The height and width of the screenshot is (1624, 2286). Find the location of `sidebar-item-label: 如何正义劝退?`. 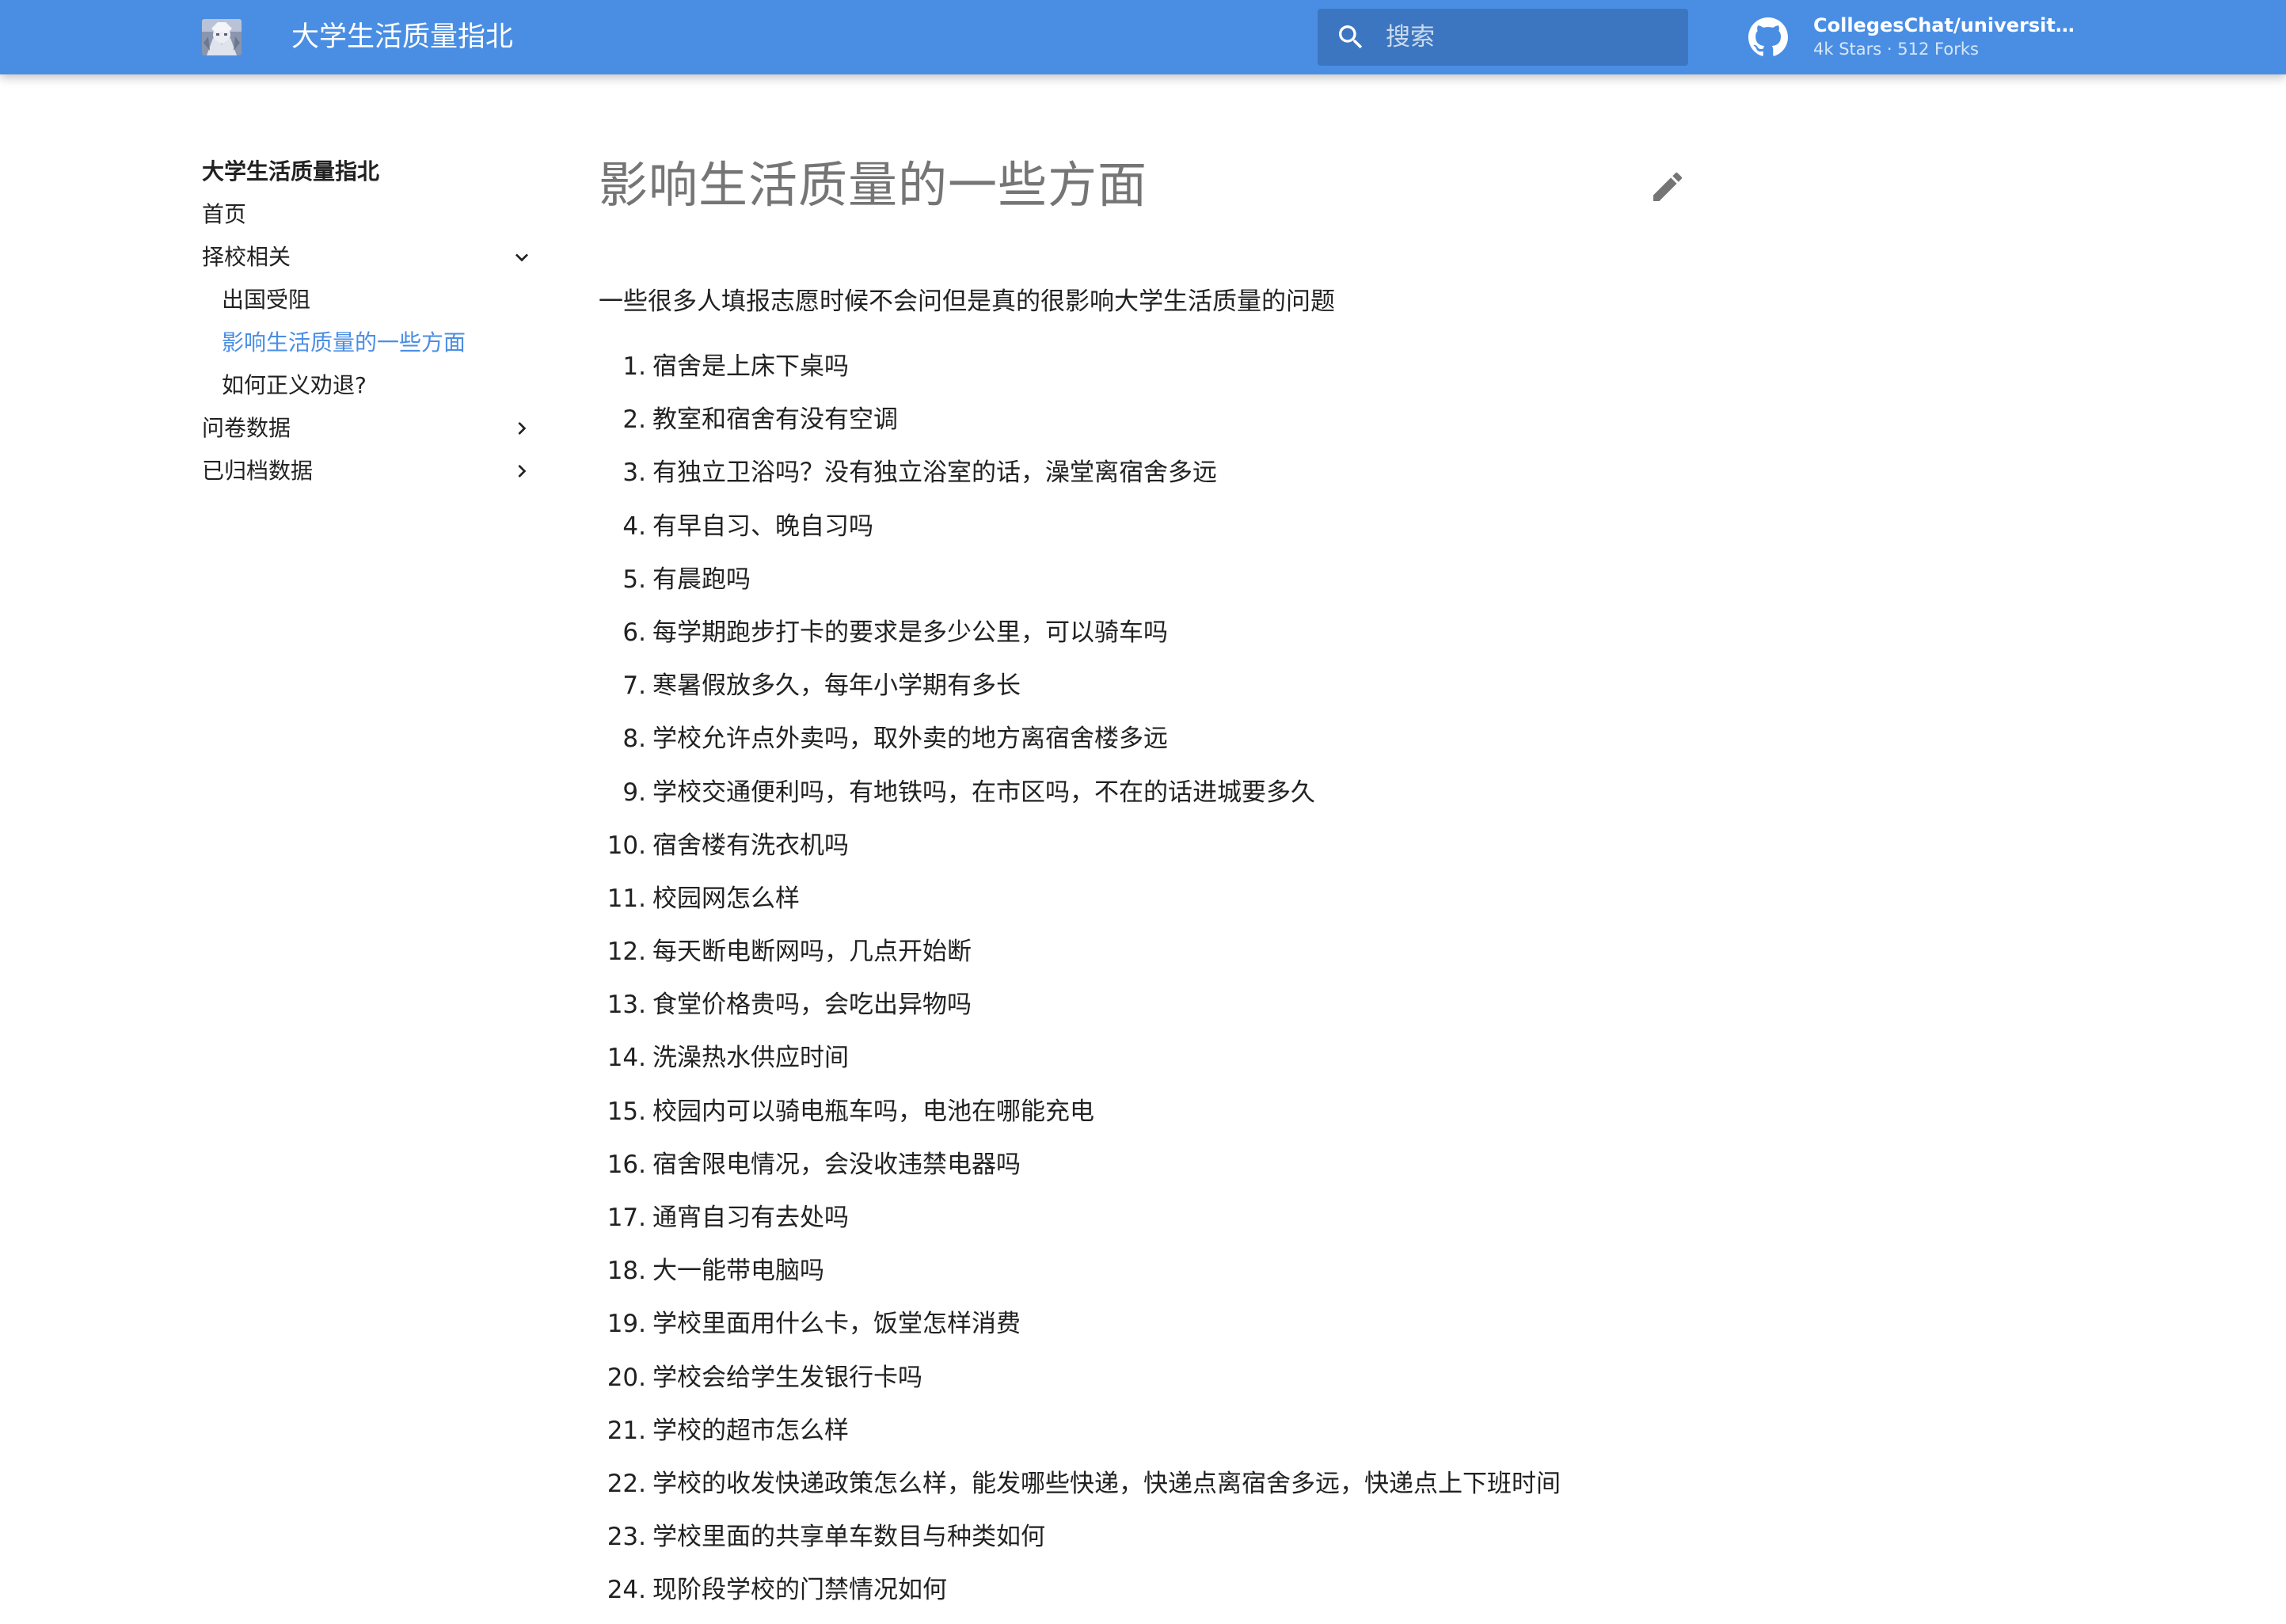

sidebar-item-label: 如何正义劝退? is located at coordinates (294, 385).